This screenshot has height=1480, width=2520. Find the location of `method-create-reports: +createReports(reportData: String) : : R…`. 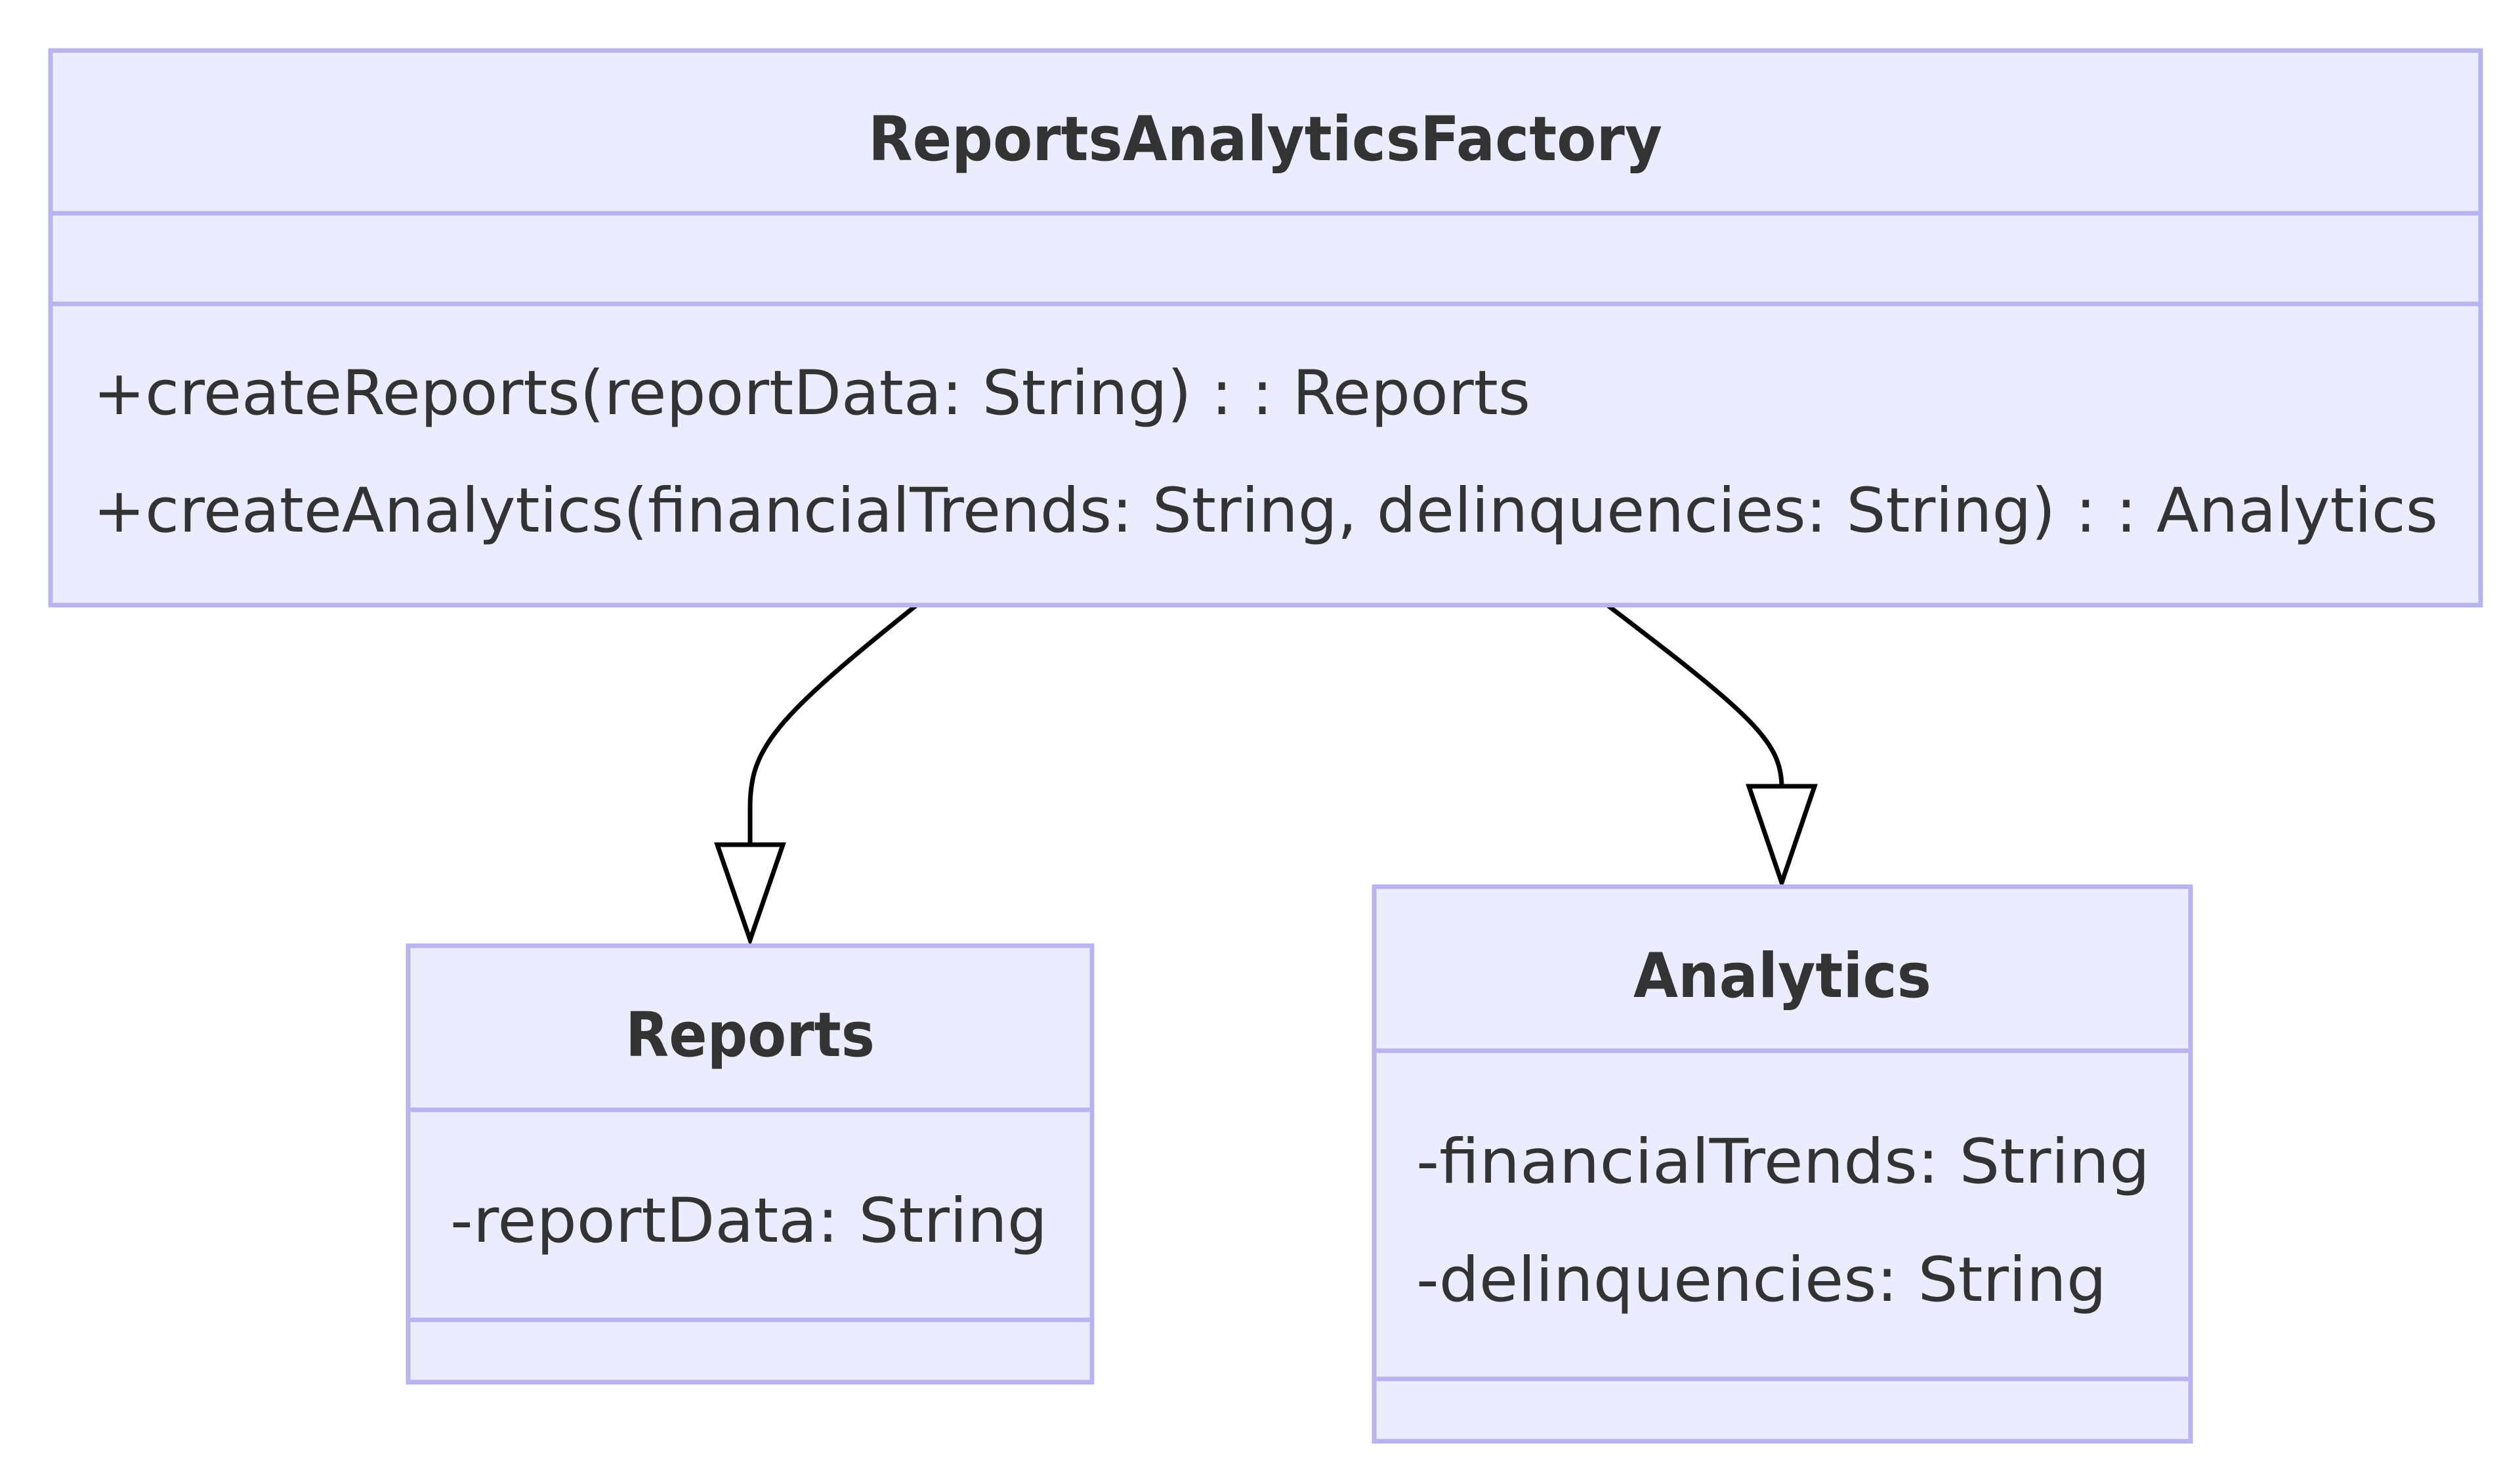

method-create-reports: +createReports(reportData: String) : : R… is located at coordinates (811, 393).